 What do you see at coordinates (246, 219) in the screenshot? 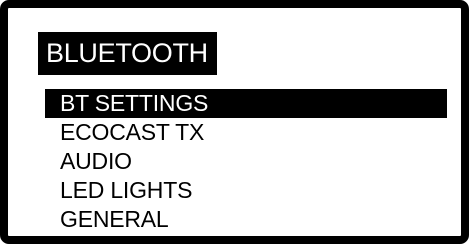
I see `menu-item-general: GENERAL` at bounding box center [246, 219].